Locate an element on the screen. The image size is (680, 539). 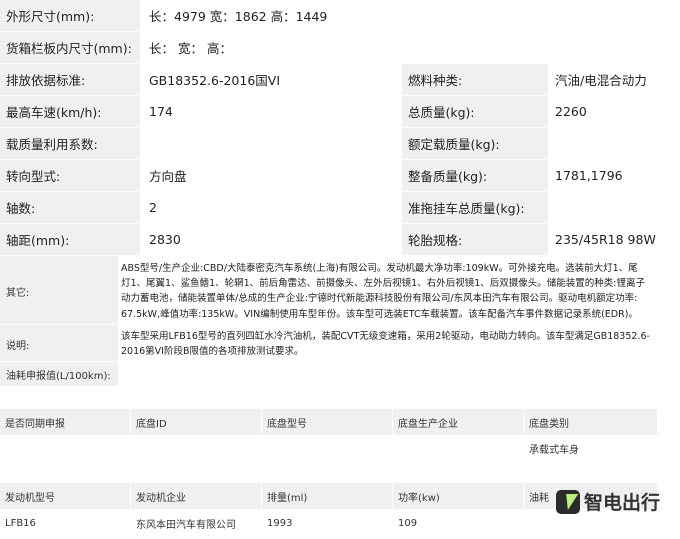
fuel-value is located at coordinates (388, 374).